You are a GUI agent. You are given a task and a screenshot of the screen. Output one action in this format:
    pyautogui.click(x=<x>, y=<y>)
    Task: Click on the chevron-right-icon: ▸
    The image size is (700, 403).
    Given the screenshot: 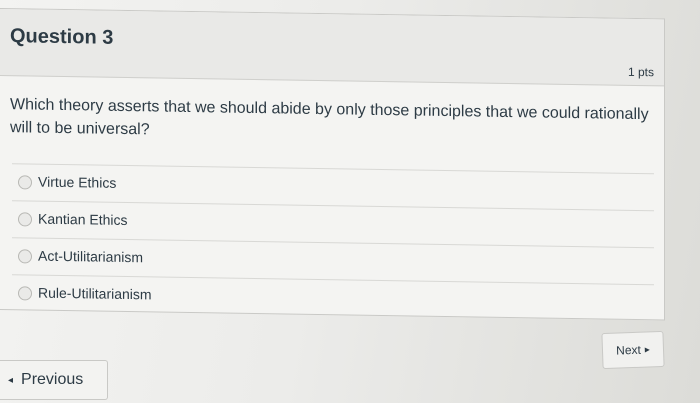 What is the action you would take?
    pyautogui.click(x=647, y=349)
    